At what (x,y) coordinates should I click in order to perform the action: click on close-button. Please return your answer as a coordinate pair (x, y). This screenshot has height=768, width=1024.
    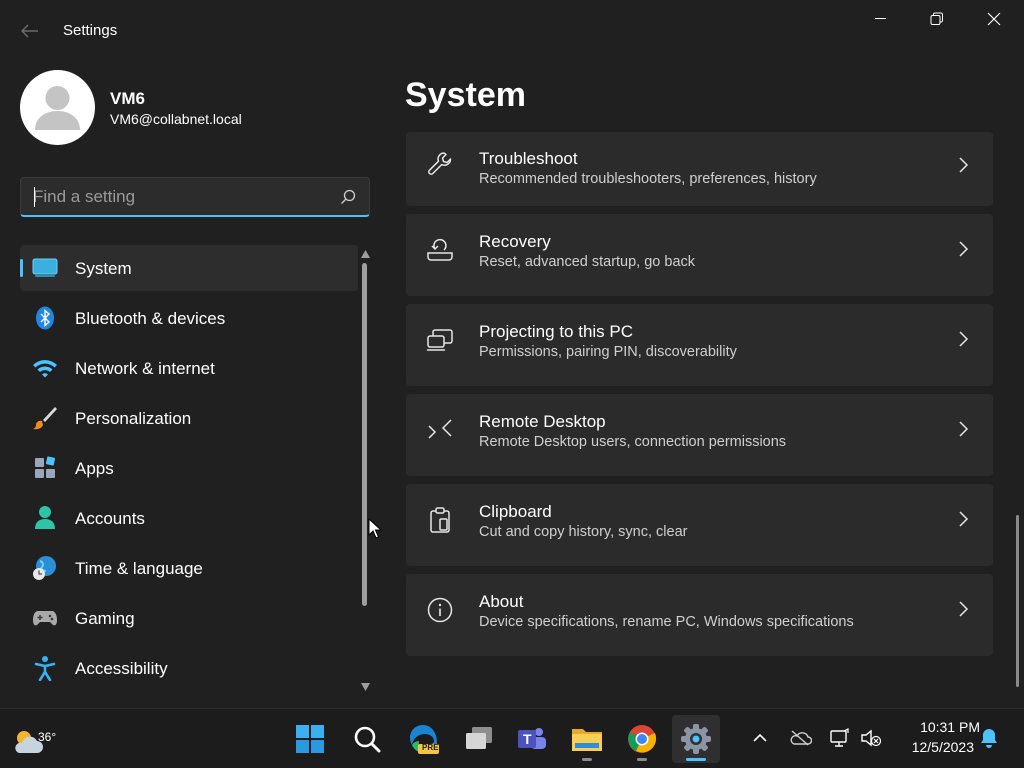
    Looking at the image, I should click on (994, 19).